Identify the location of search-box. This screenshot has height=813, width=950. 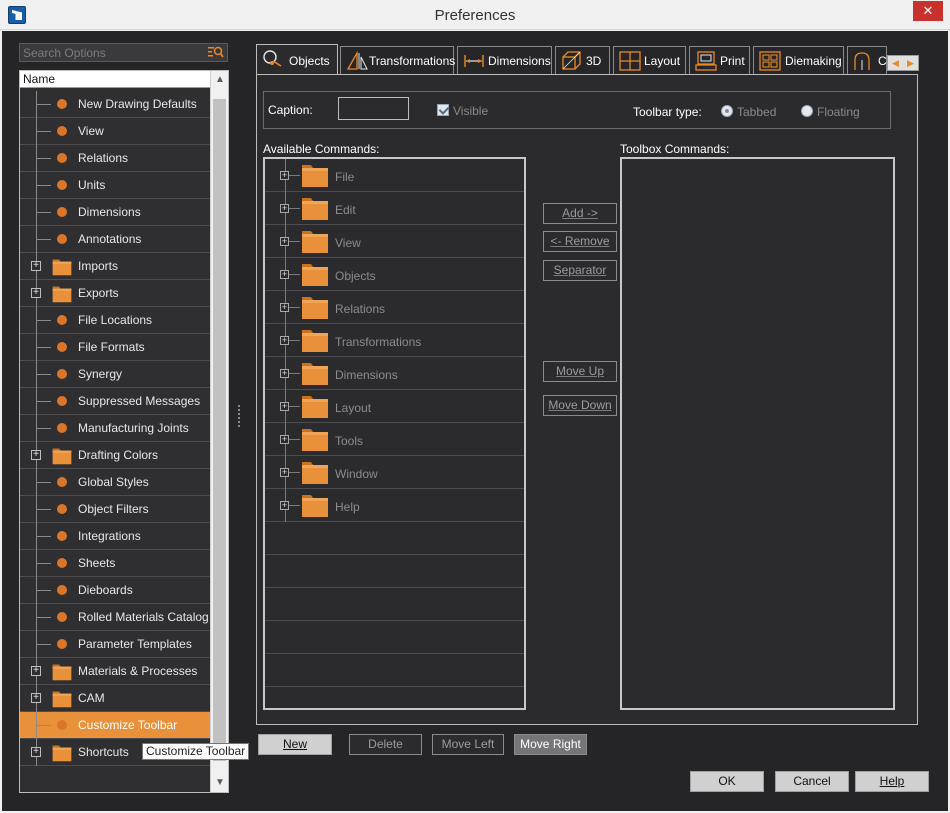
(123, 52).